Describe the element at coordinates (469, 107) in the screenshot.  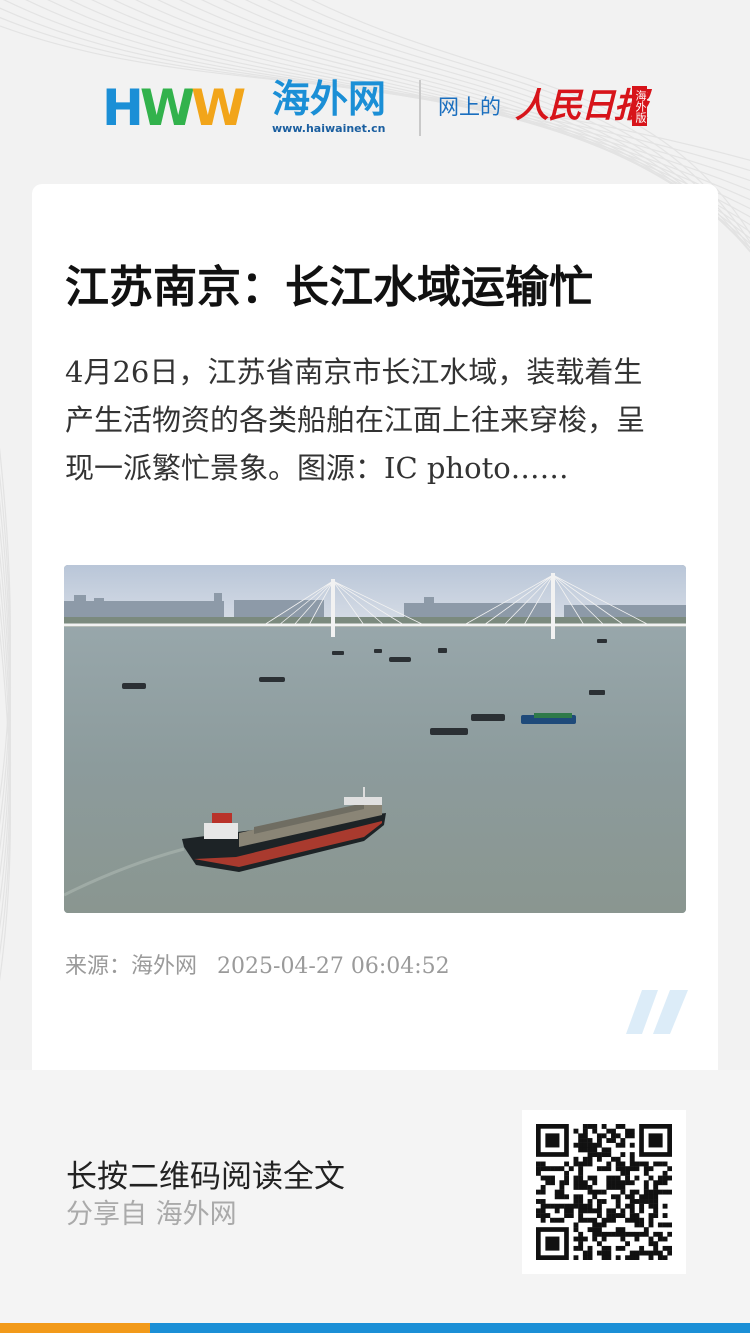
I see `partner-prefix: 网上的` at that location.